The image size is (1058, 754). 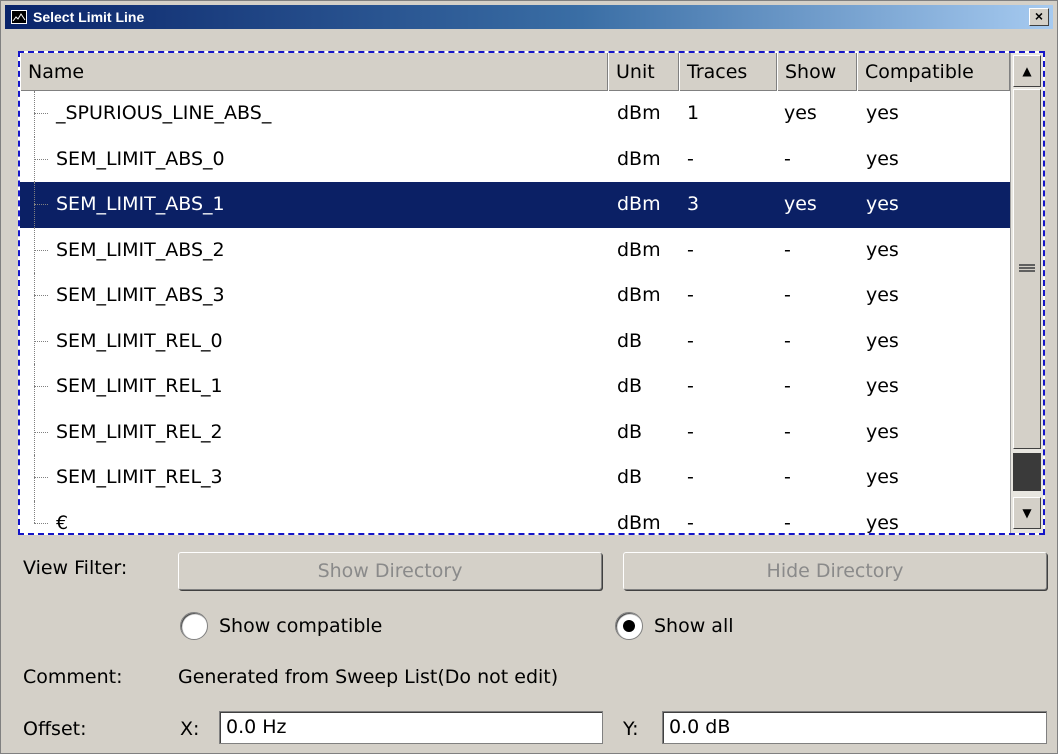 What do you see at coordinates (390, 571) in the screenshot?
I see `show-directory-button: Show Directory` at bounding box center [390, 571].